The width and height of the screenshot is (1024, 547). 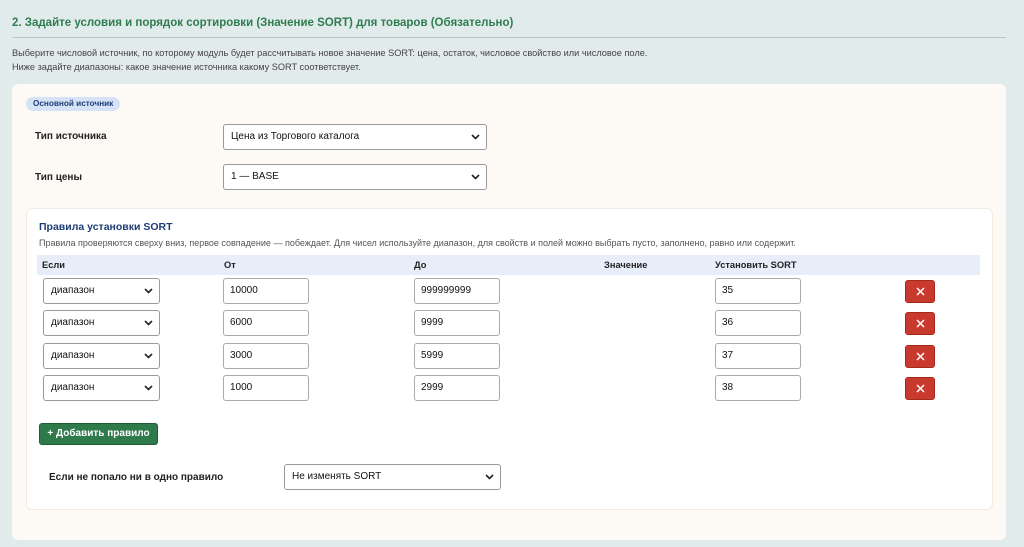 I want to click on rules-table-header: Если От До Значение Установить SORT, so click(x=508, y=265).